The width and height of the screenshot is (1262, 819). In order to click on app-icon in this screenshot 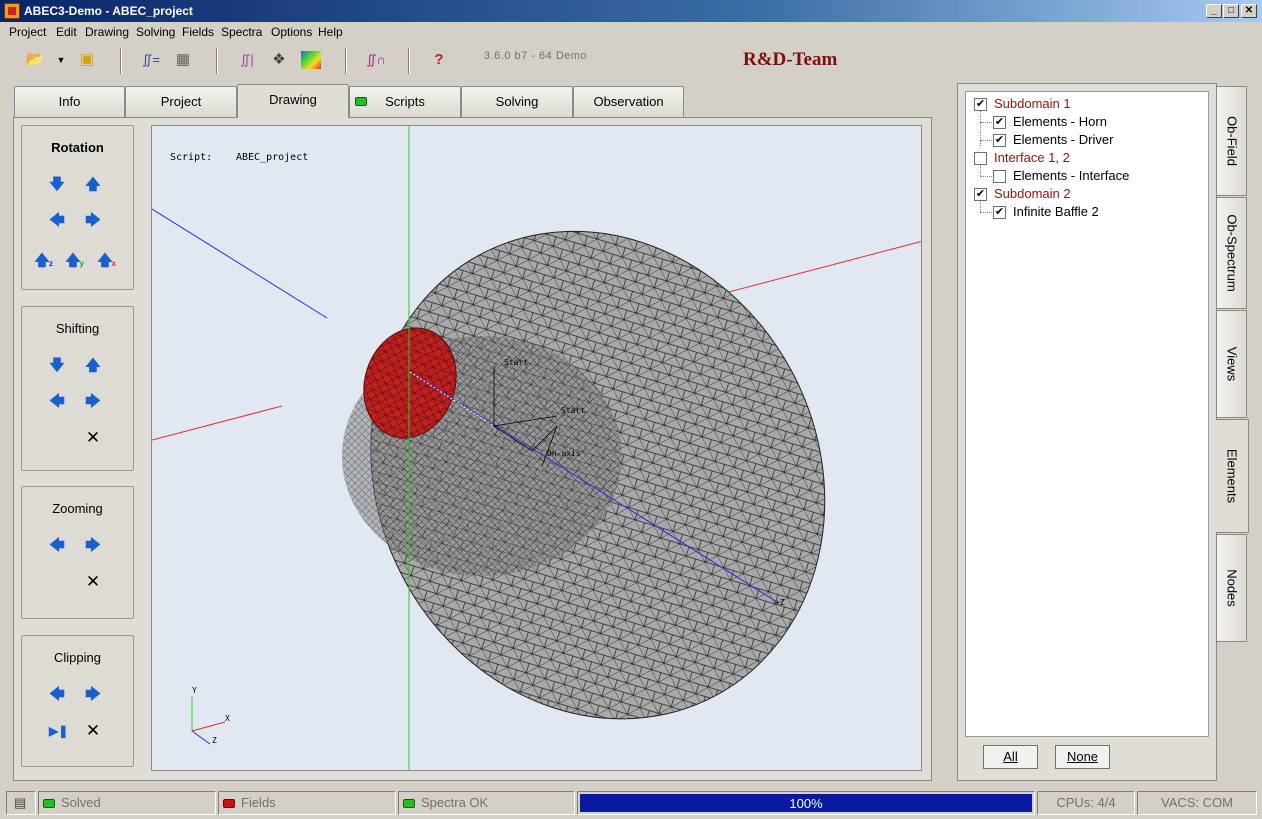, I will do `click(12, 11)`.